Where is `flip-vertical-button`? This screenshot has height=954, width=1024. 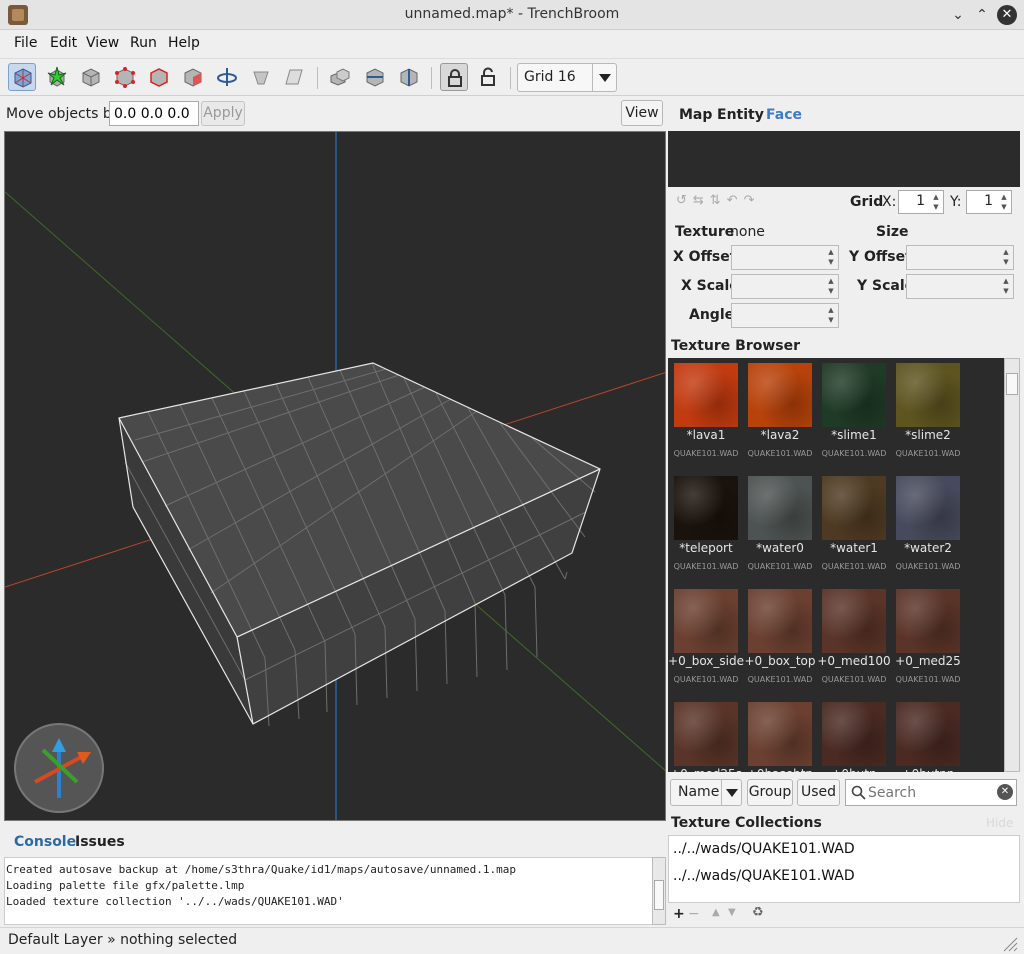
flip-vertical-button is located at coordinates (409, 77).